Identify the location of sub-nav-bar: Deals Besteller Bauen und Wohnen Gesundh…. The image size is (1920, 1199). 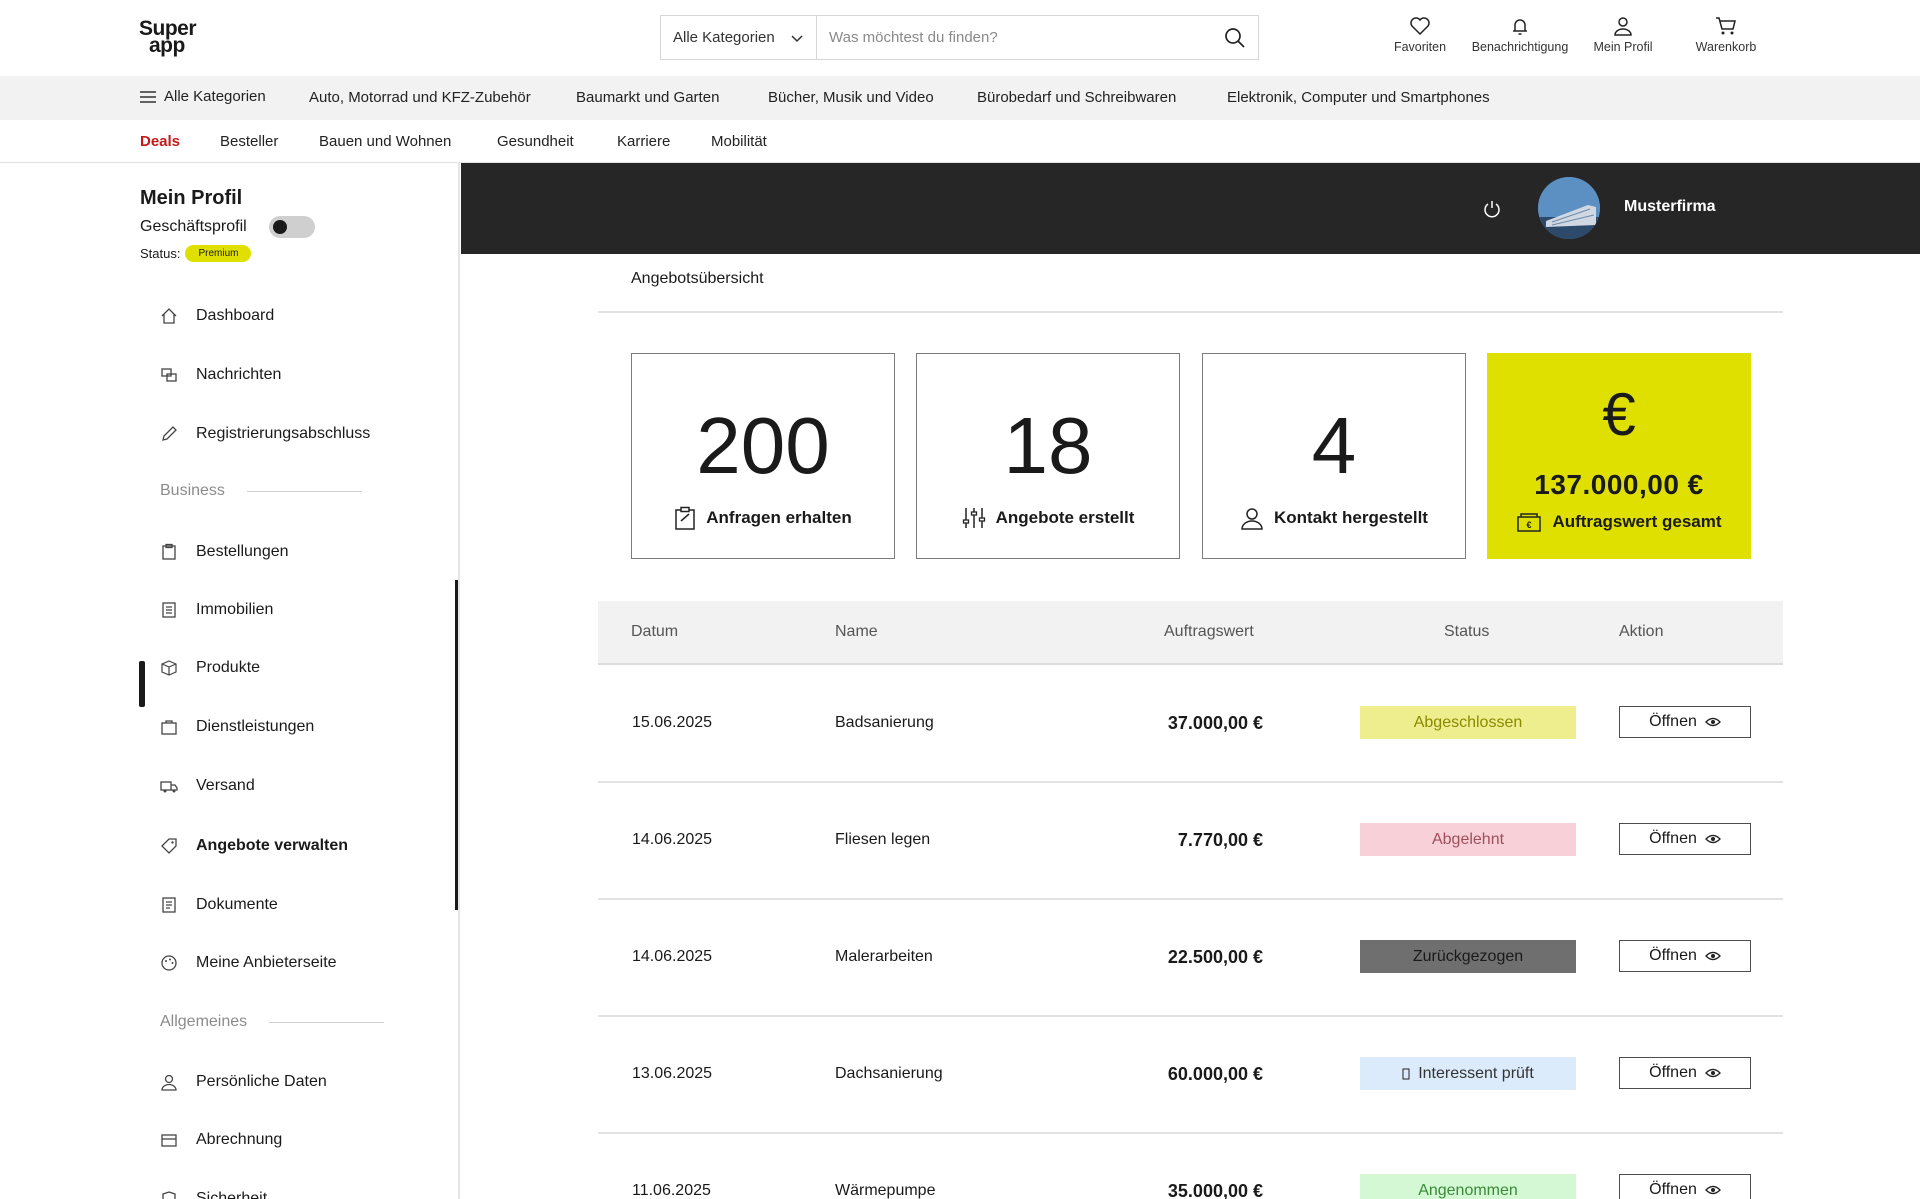
(960, 141).